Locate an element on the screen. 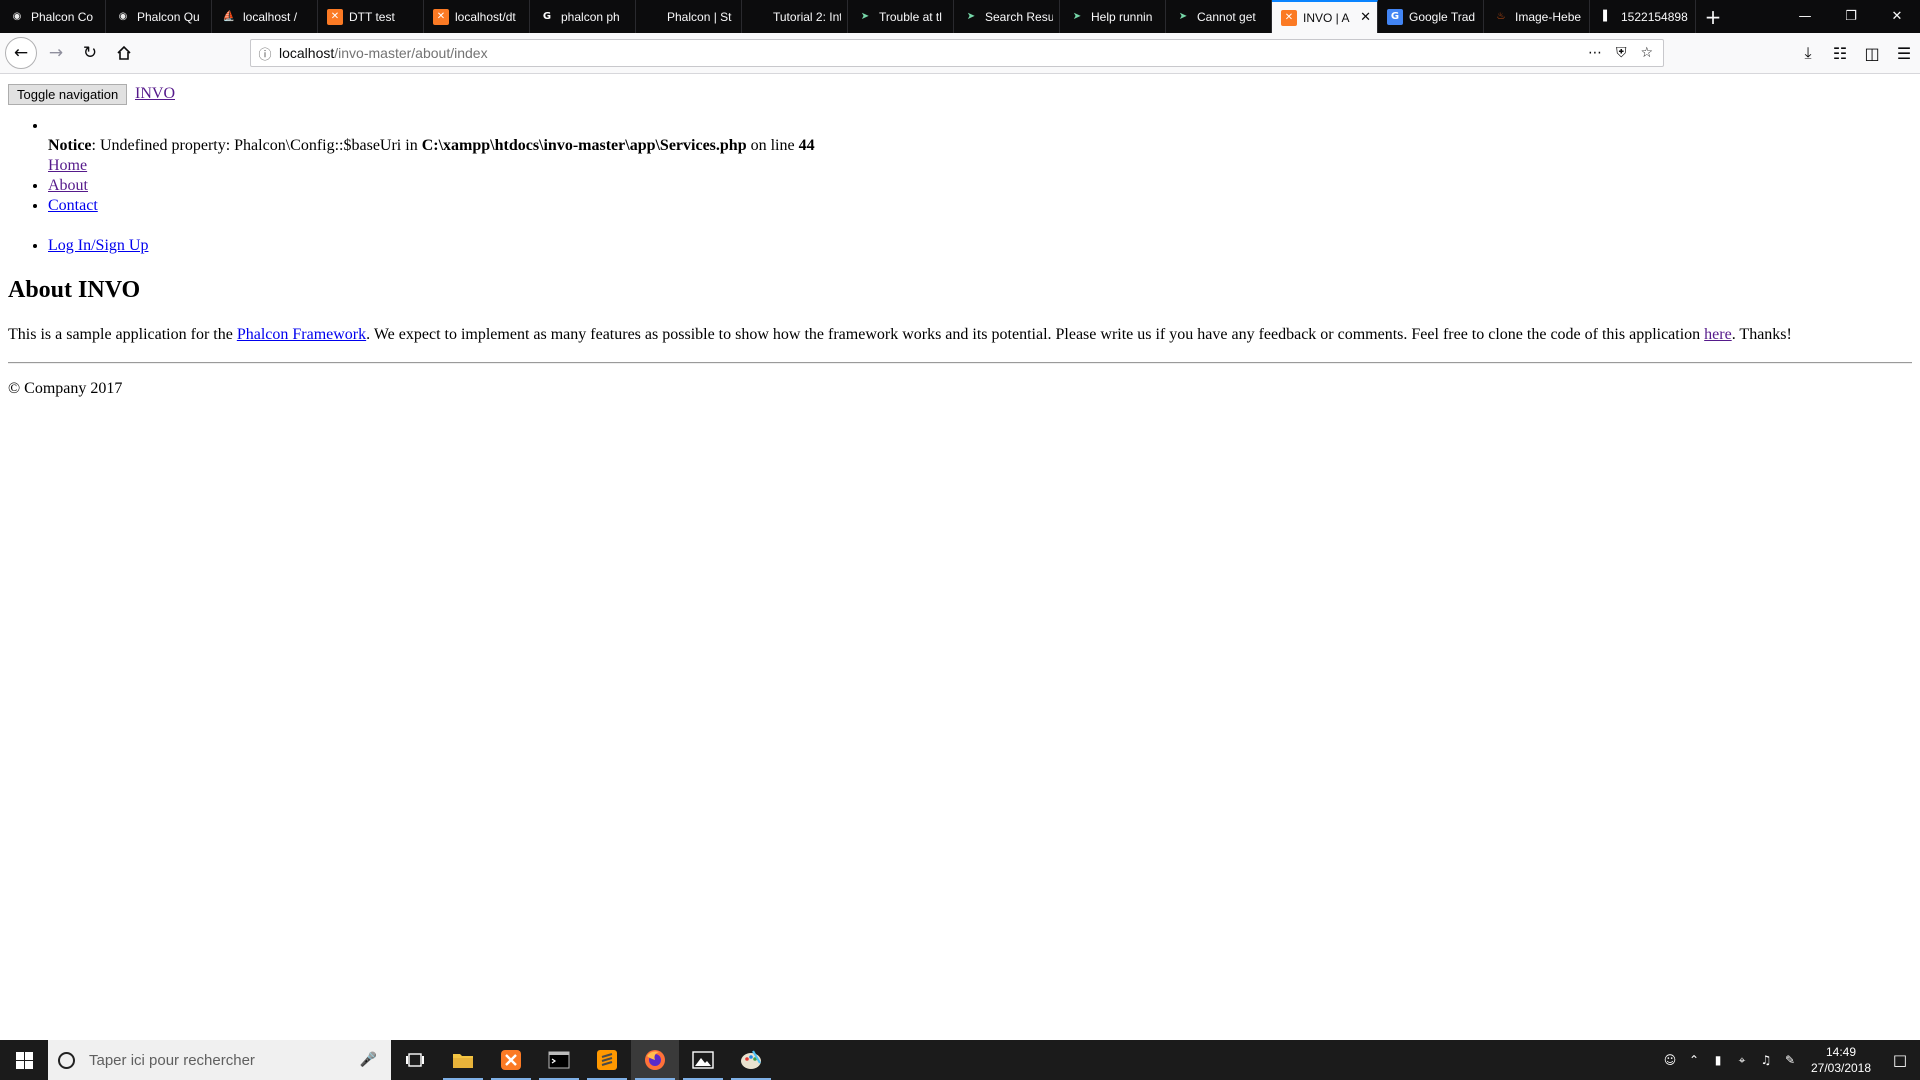 The image size is (1920, 1080). tab-15: ▌ 1522154898 is located at coordinates (1643, 16).